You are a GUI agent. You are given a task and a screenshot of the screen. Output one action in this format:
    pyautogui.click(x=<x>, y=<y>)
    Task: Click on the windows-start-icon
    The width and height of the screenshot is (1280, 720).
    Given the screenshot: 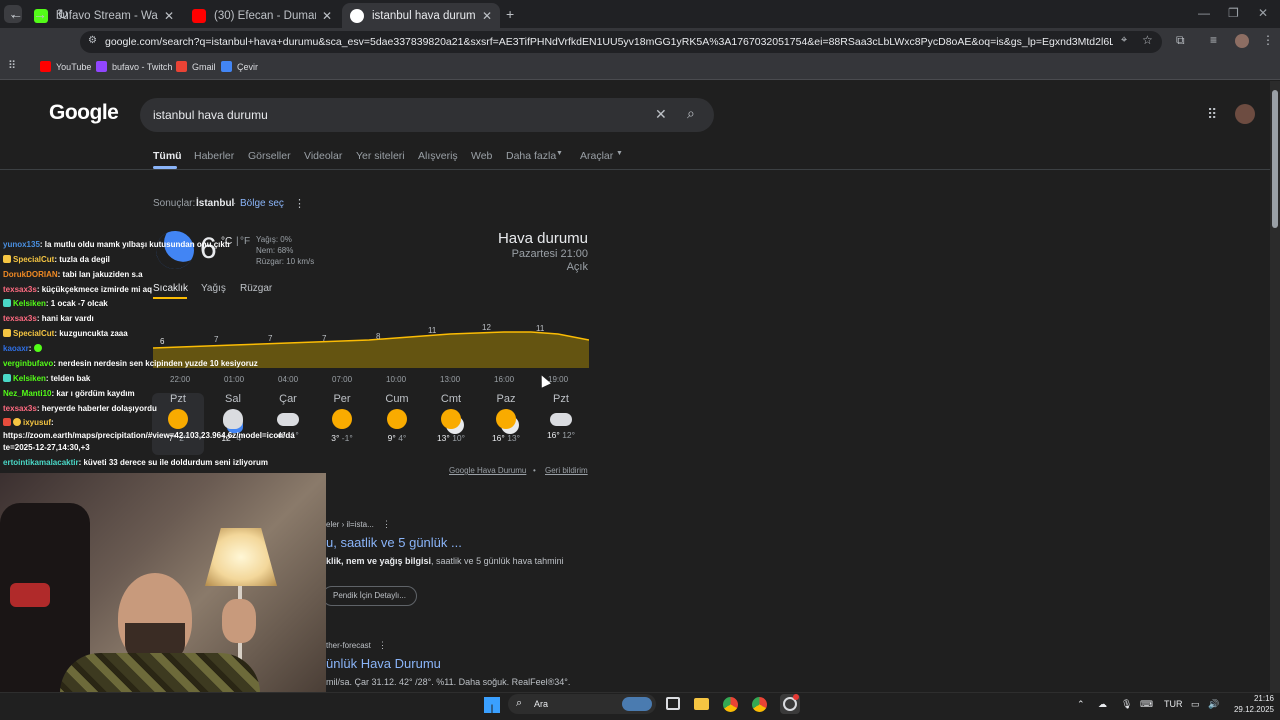 What is the action you would take?
    pyautogui.click(x=492, y=705)
    